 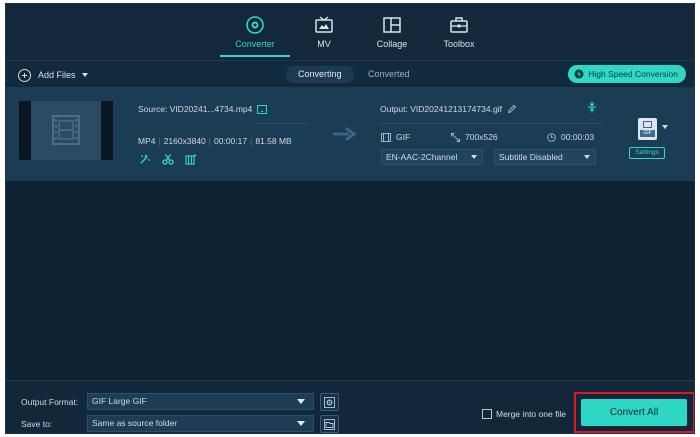 What do you see at coordinates (145, 159) in the screenshot?
I see `magic-wand-icon` at bounding box center [145, 159].